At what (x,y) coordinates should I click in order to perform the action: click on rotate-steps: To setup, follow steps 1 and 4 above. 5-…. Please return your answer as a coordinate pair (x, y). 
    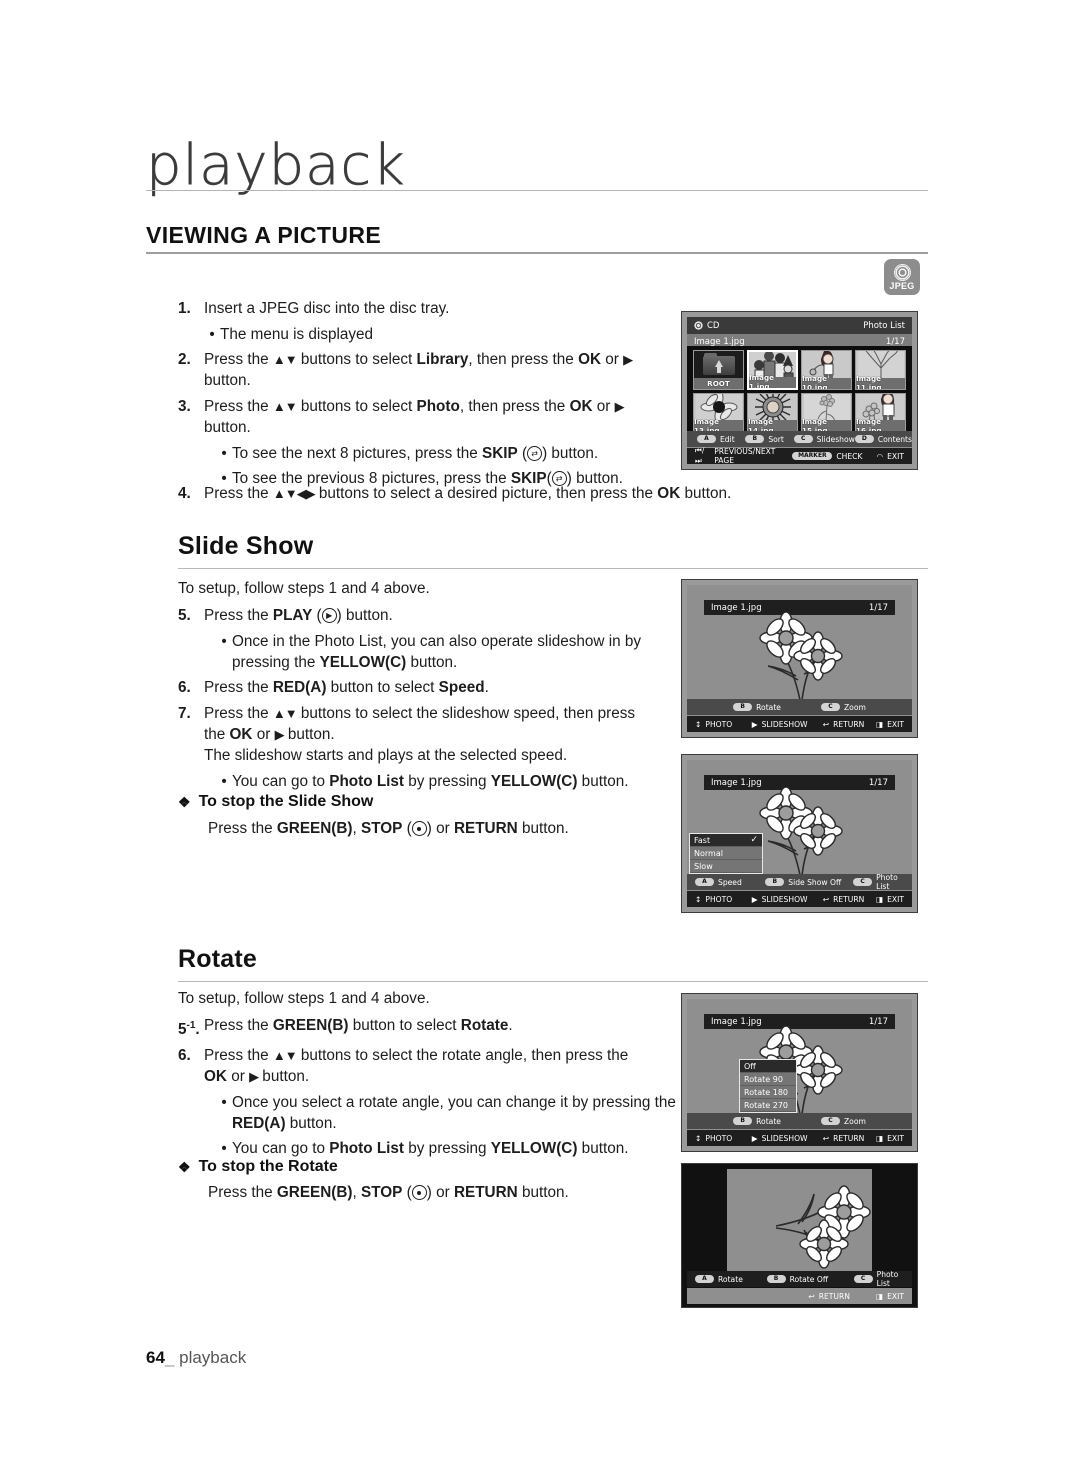
    Looking at the image, I should click on (428, 1075).